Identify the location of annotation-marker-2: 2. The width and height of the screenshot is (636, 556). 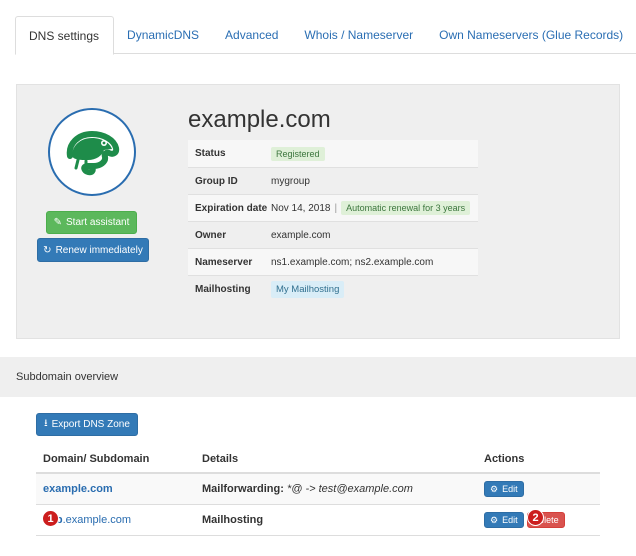
(535, 517).